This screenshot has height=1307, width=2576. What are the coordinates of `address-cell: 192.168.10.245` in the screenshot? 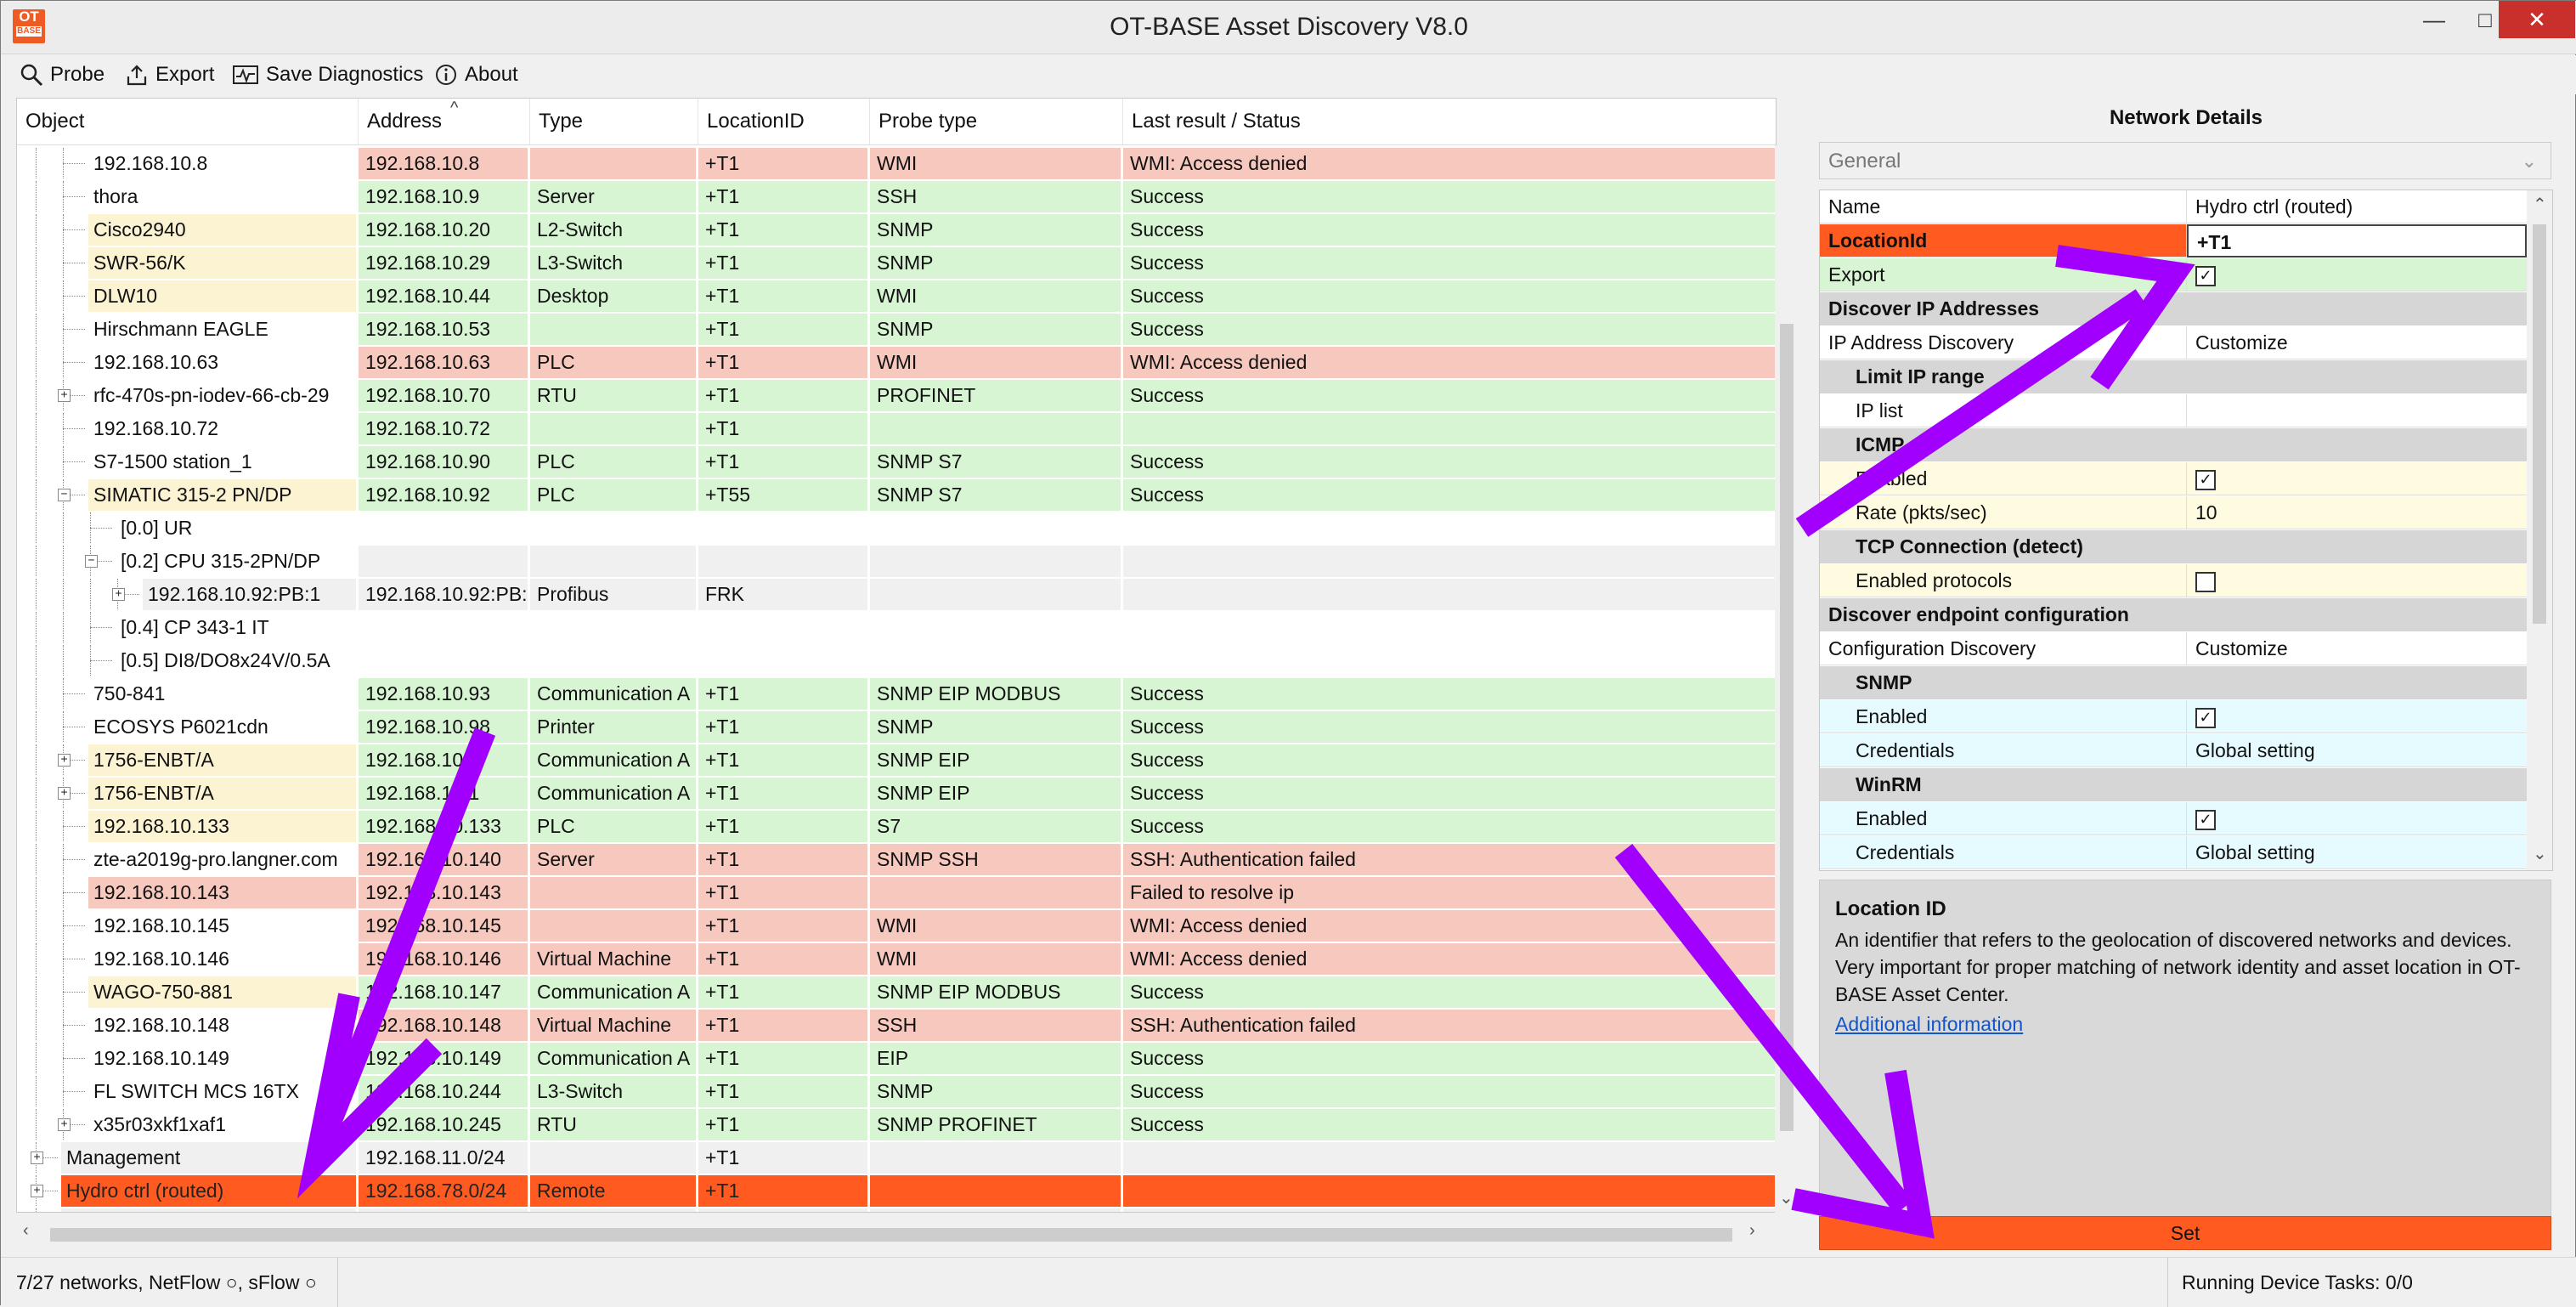 It's located at (443, 1124).